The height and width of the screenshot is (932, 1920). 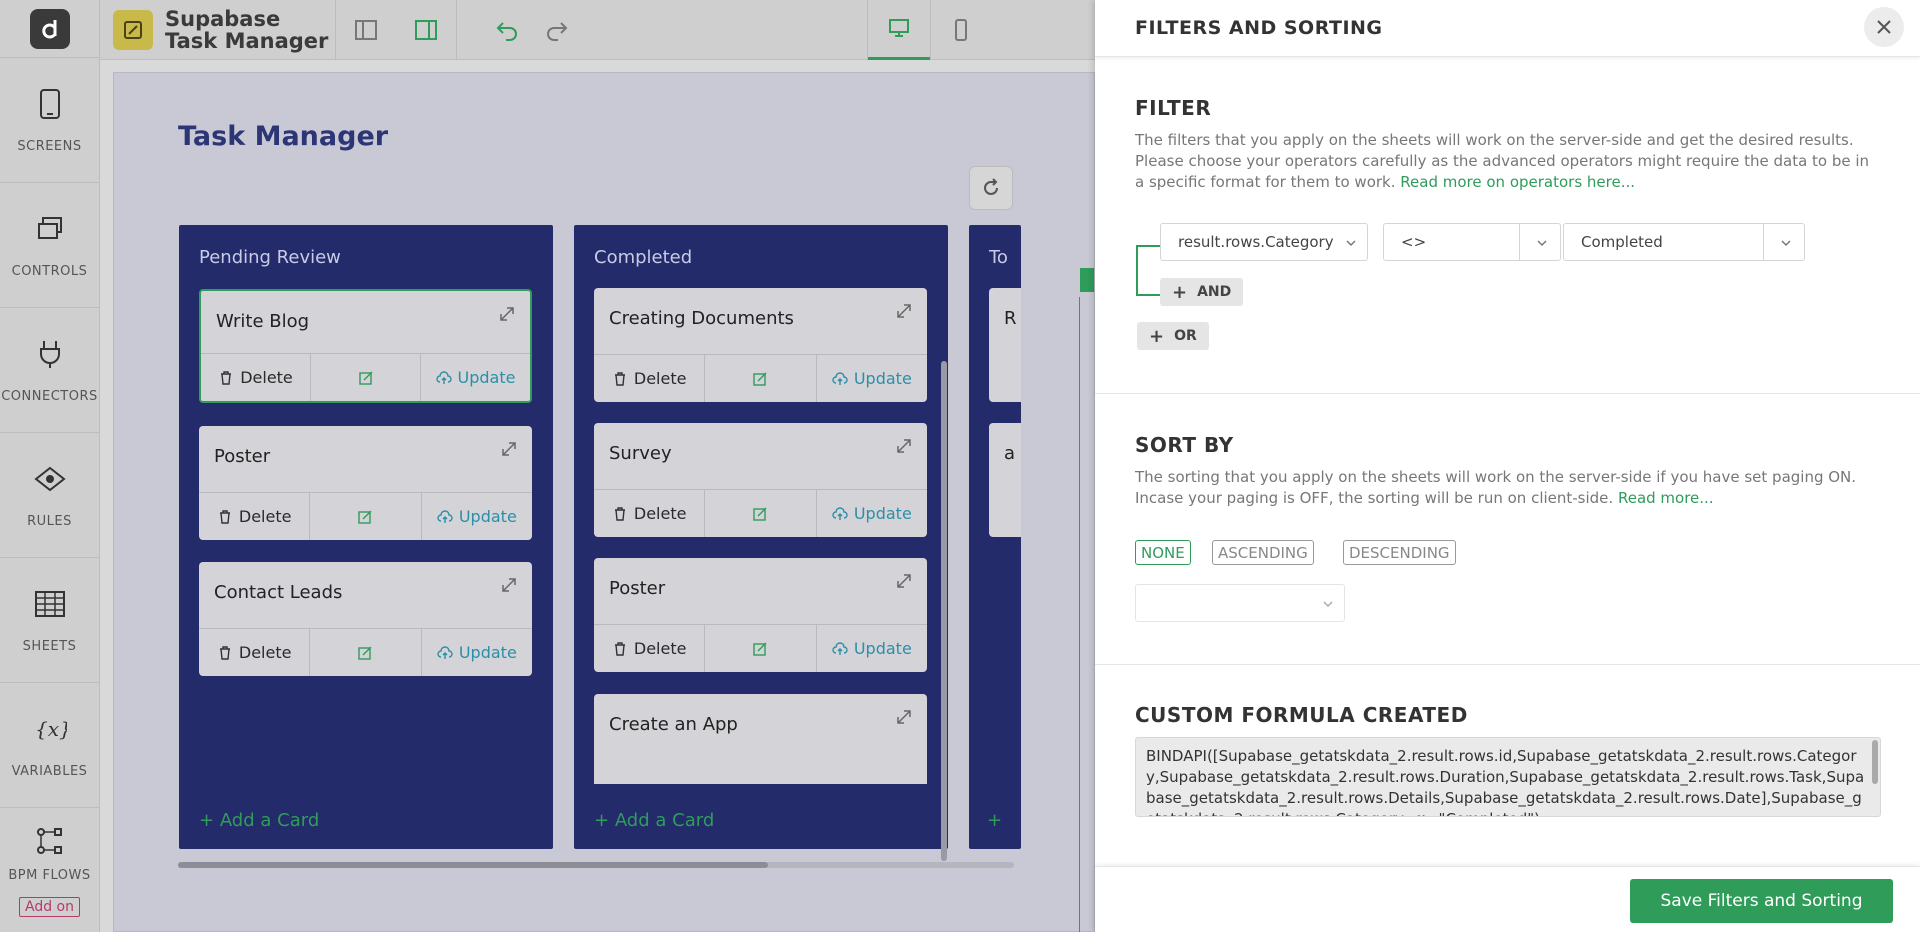 I want to click on task-card: Contact Leads Delete Update, so click(x=365, y=619).